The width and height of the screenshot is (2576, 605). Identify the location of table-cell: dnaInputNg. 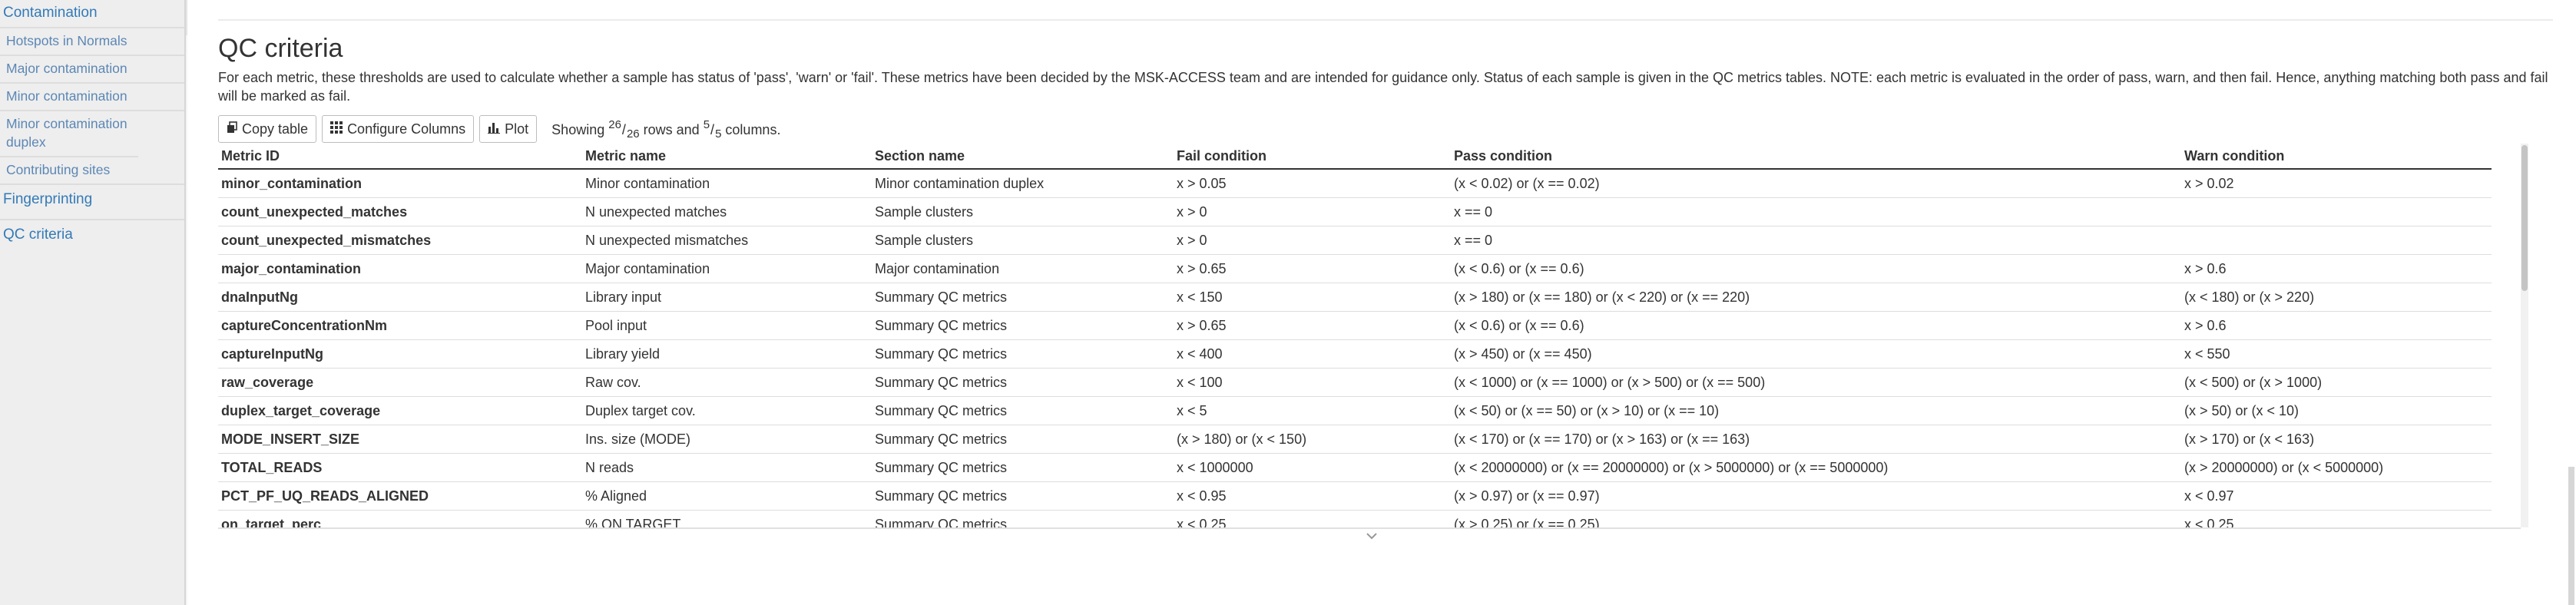
(400, 297).